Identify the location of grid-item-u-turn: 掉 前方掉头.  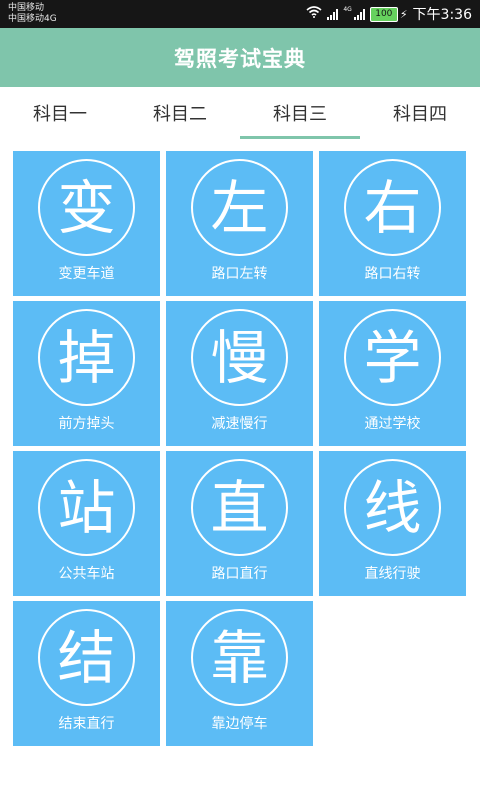
(86, 373).